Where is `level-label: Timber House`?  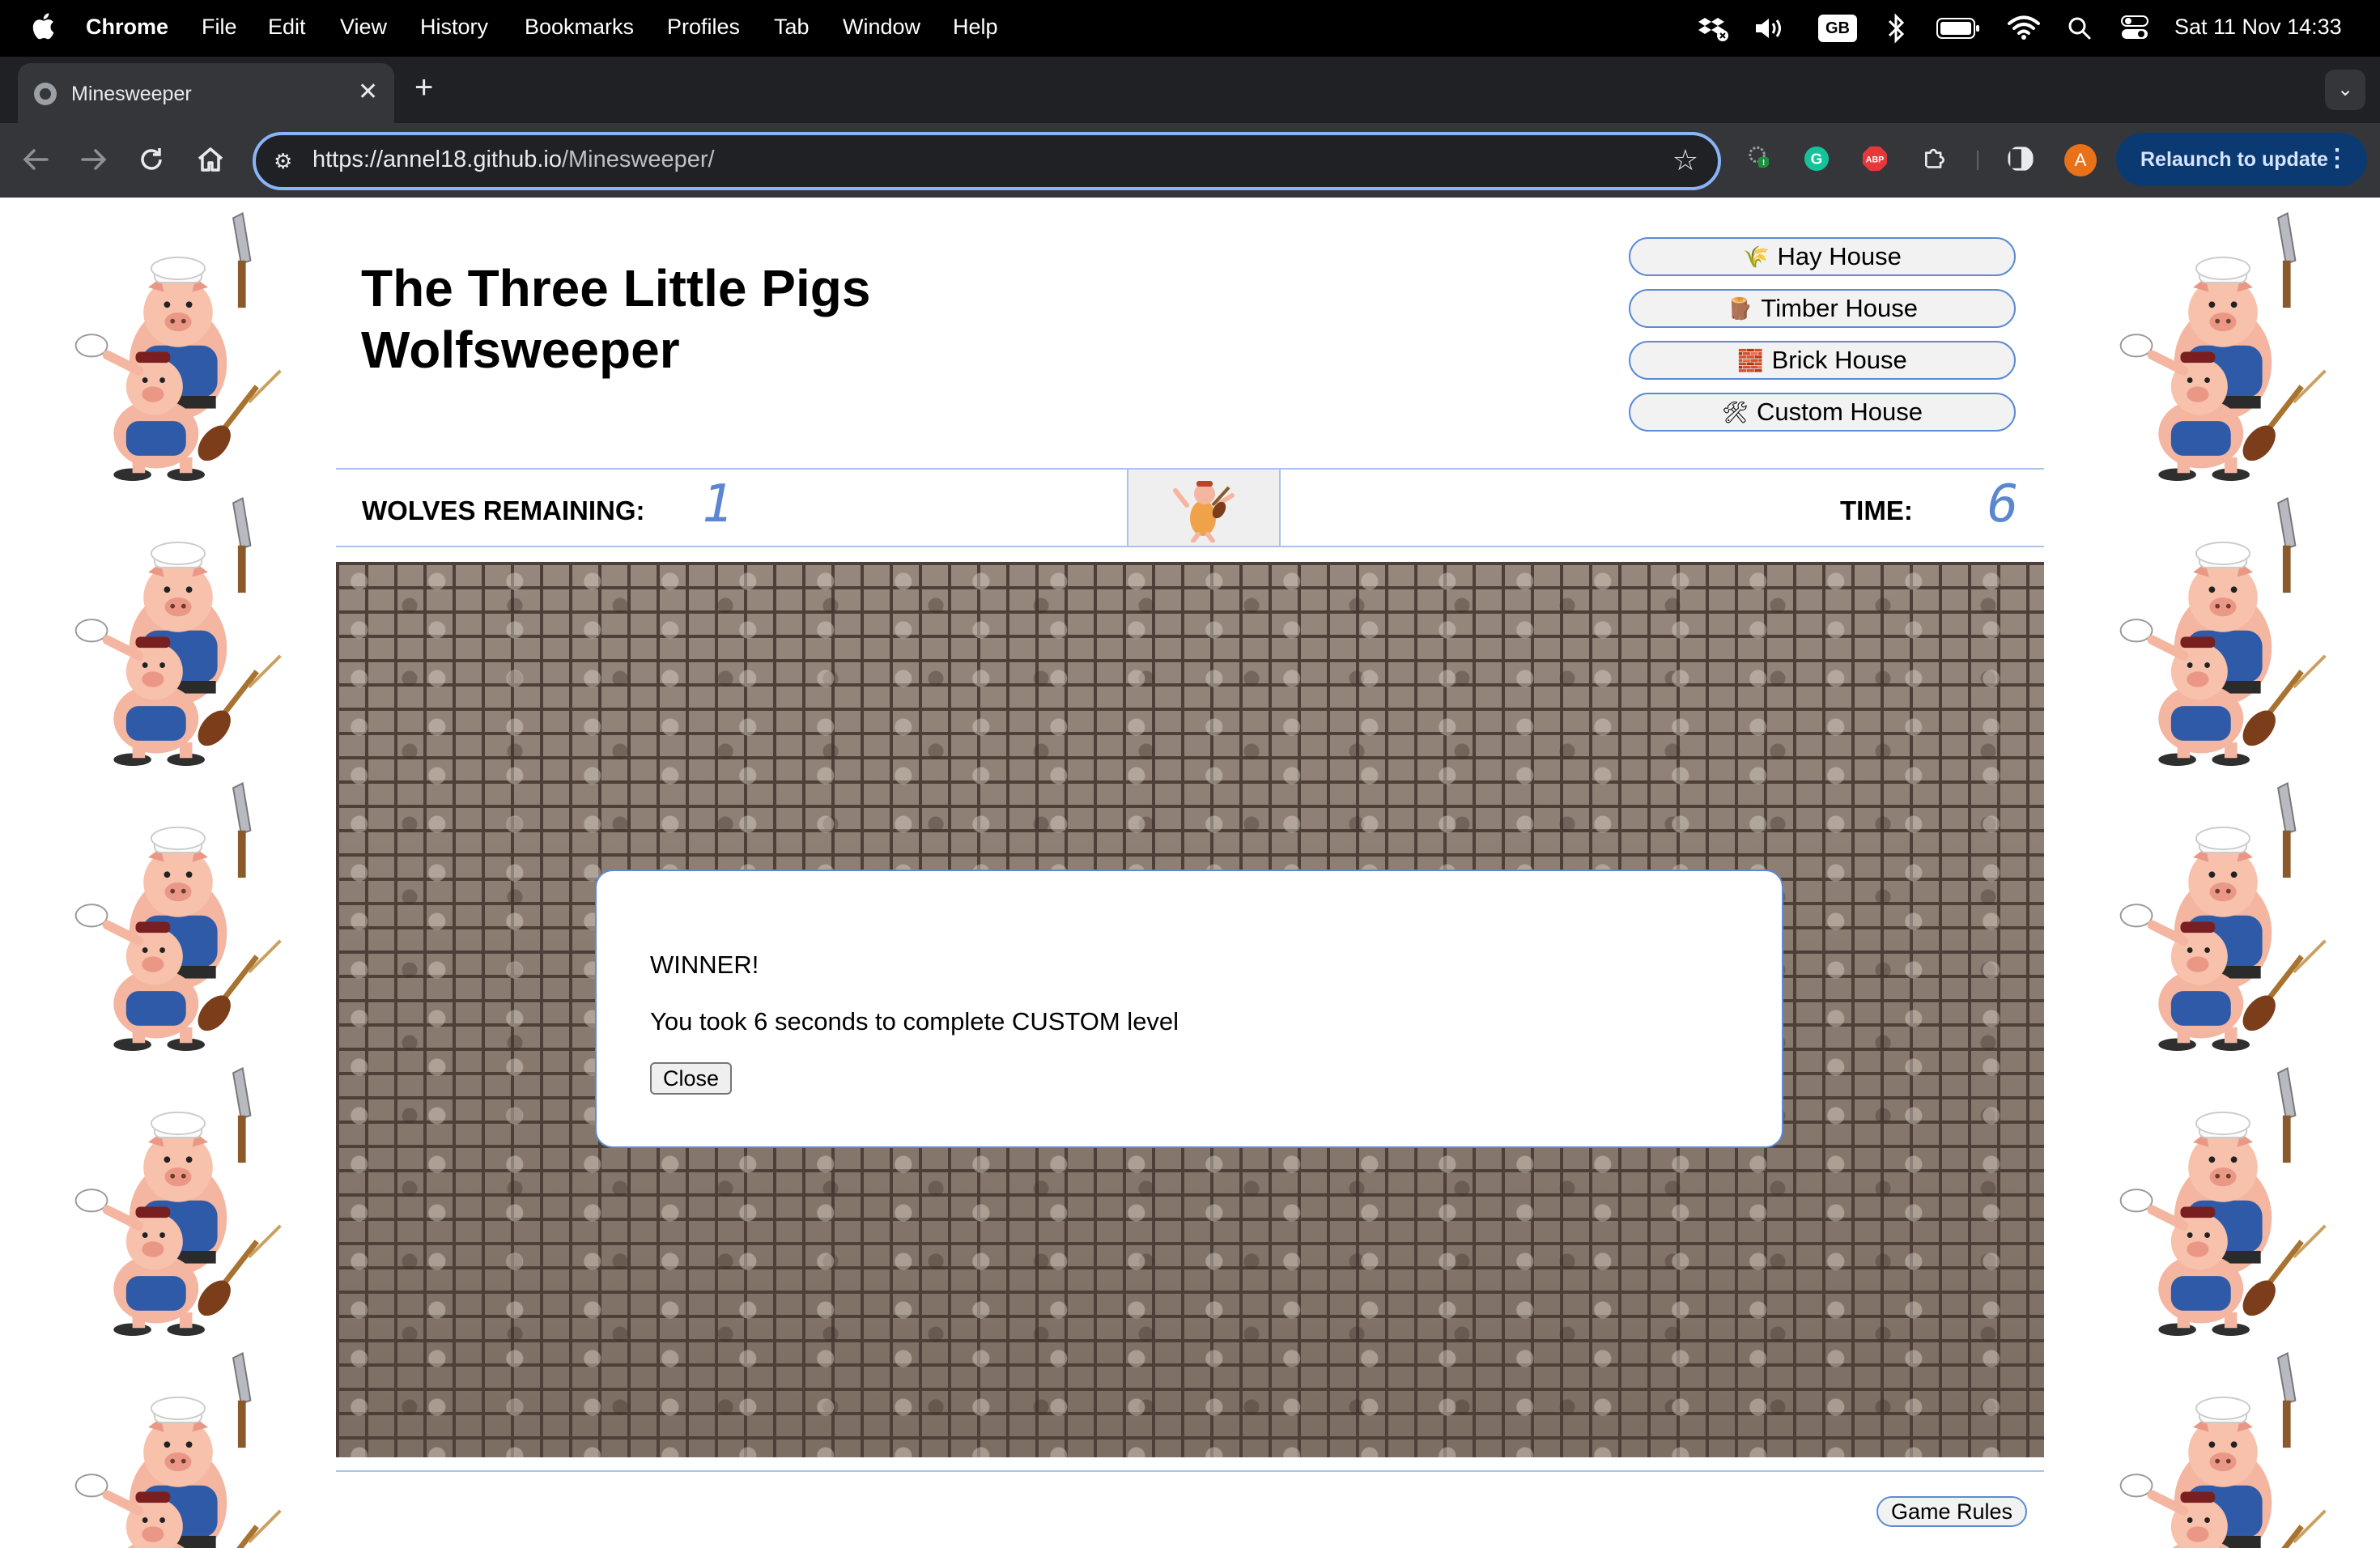
level-label: Timber House is located at coordinates (1840, 308).